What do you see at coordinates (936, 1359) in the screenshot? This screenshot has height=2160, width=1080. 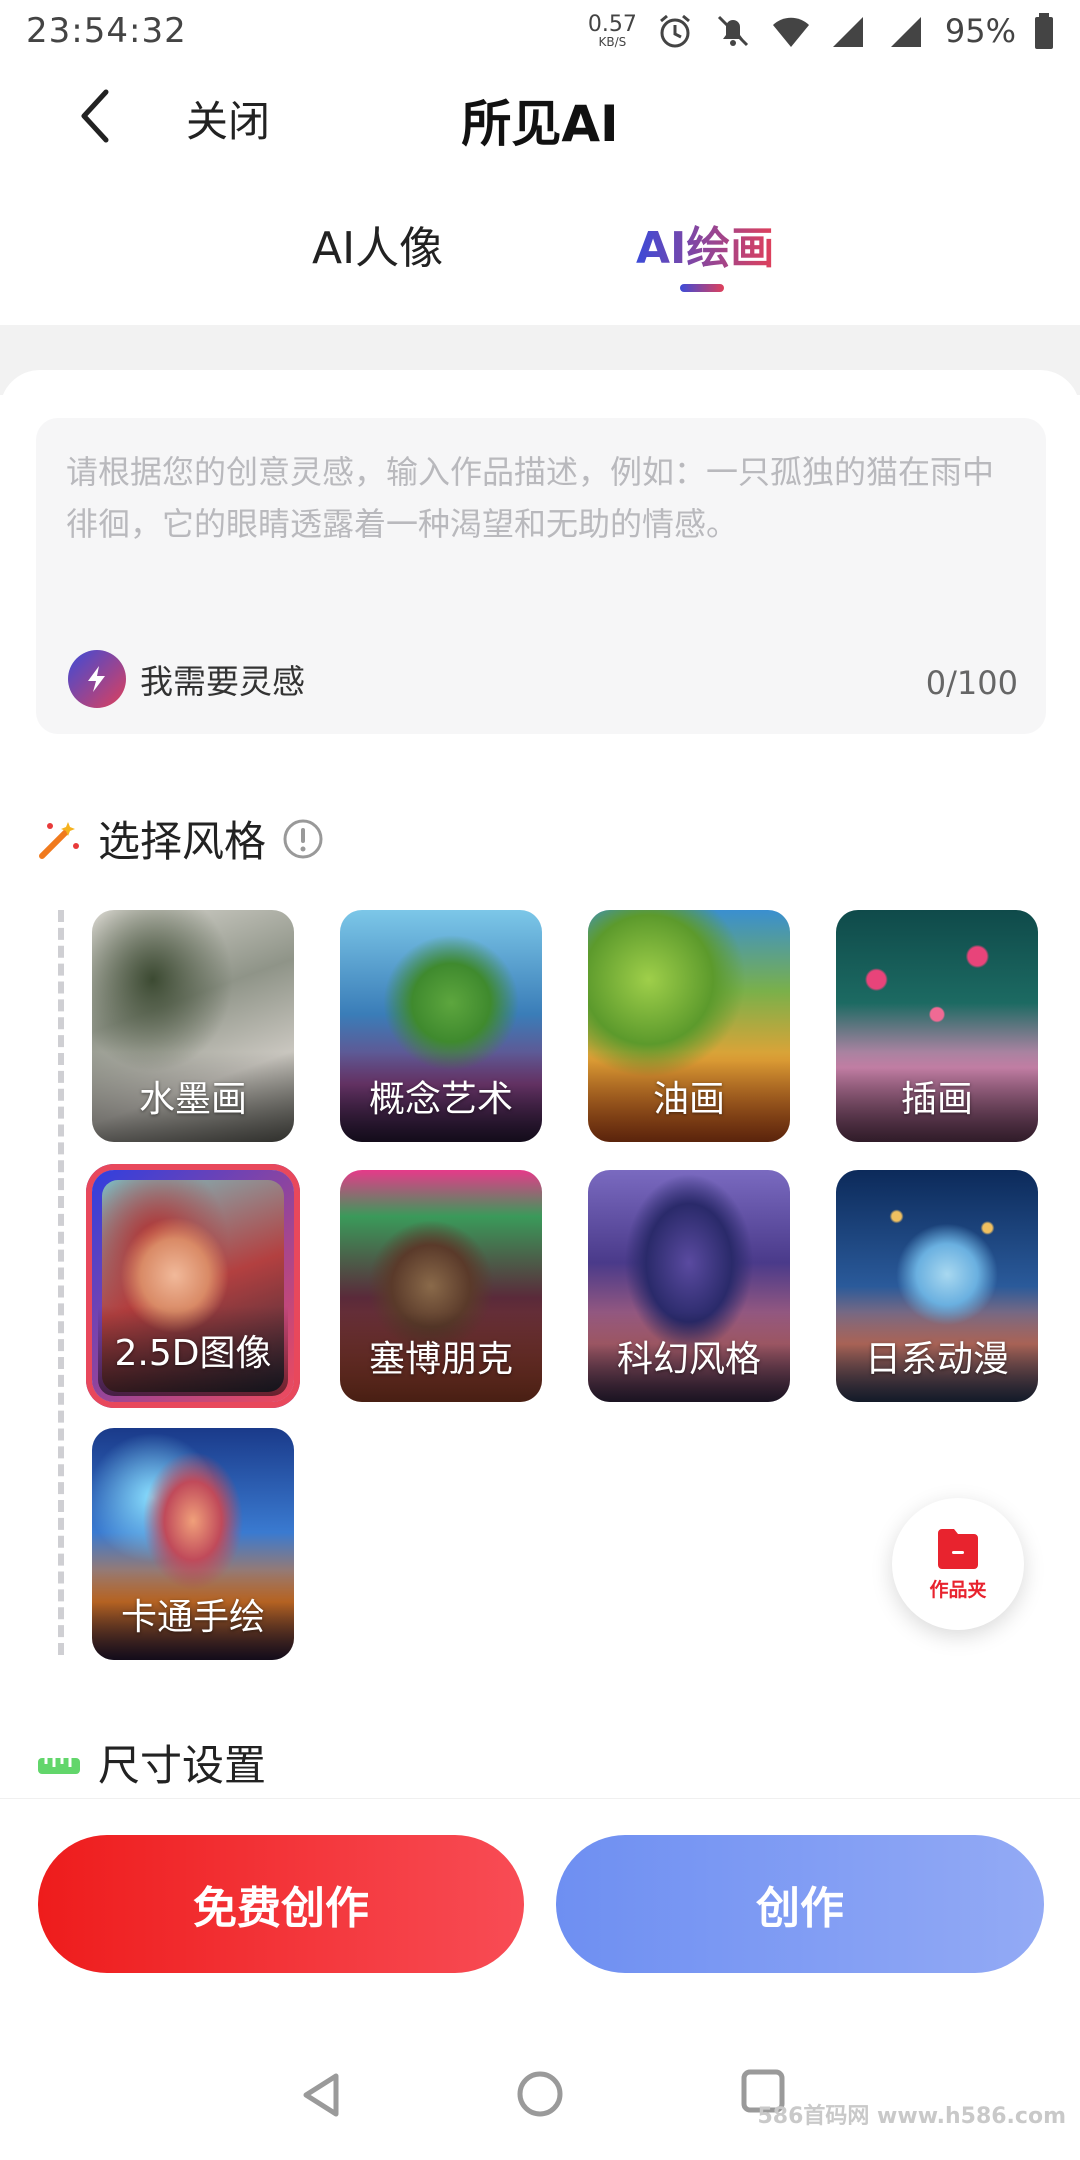 I see `style-label: 日系动漫` at bounding box center [936, 1359].